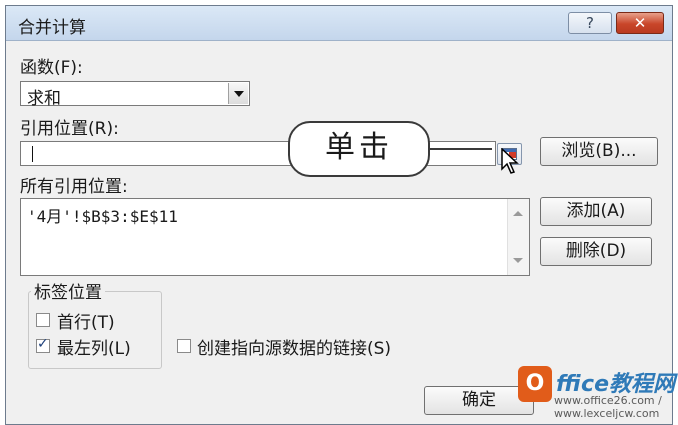 This screenshot has width=678, height=425. What do you see at coordinates (518, 260) in the screenshot?
I see `scroll-down-icon` at bounding box center [518, 260].